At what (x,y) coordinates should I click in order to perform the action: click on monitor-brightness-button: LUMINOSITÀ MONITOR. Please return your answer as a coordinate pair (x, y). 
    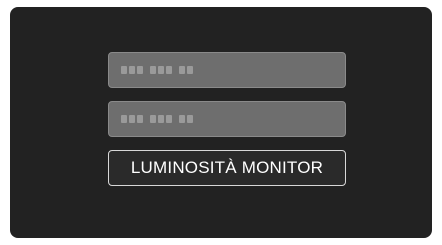
    Looking at the image, I should click on (227, 168).